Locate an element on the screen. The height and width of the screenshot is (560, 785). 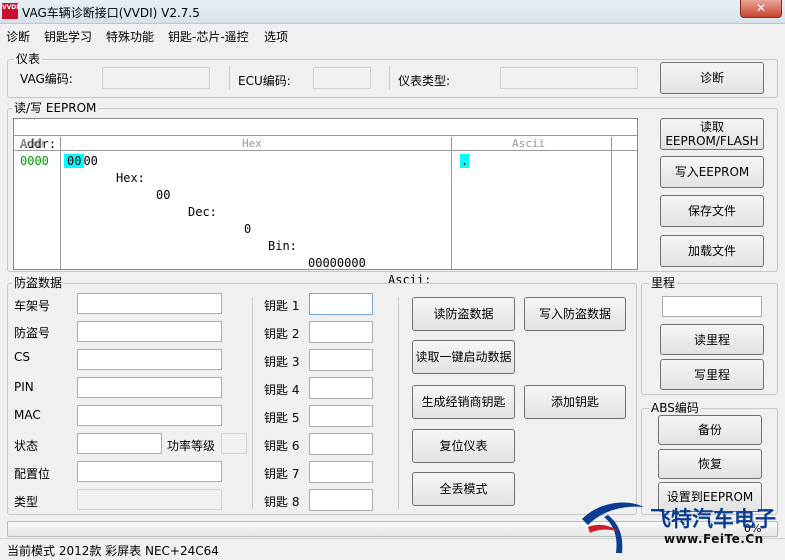
row-addr: 0000 is located at coordinates (34, 161).